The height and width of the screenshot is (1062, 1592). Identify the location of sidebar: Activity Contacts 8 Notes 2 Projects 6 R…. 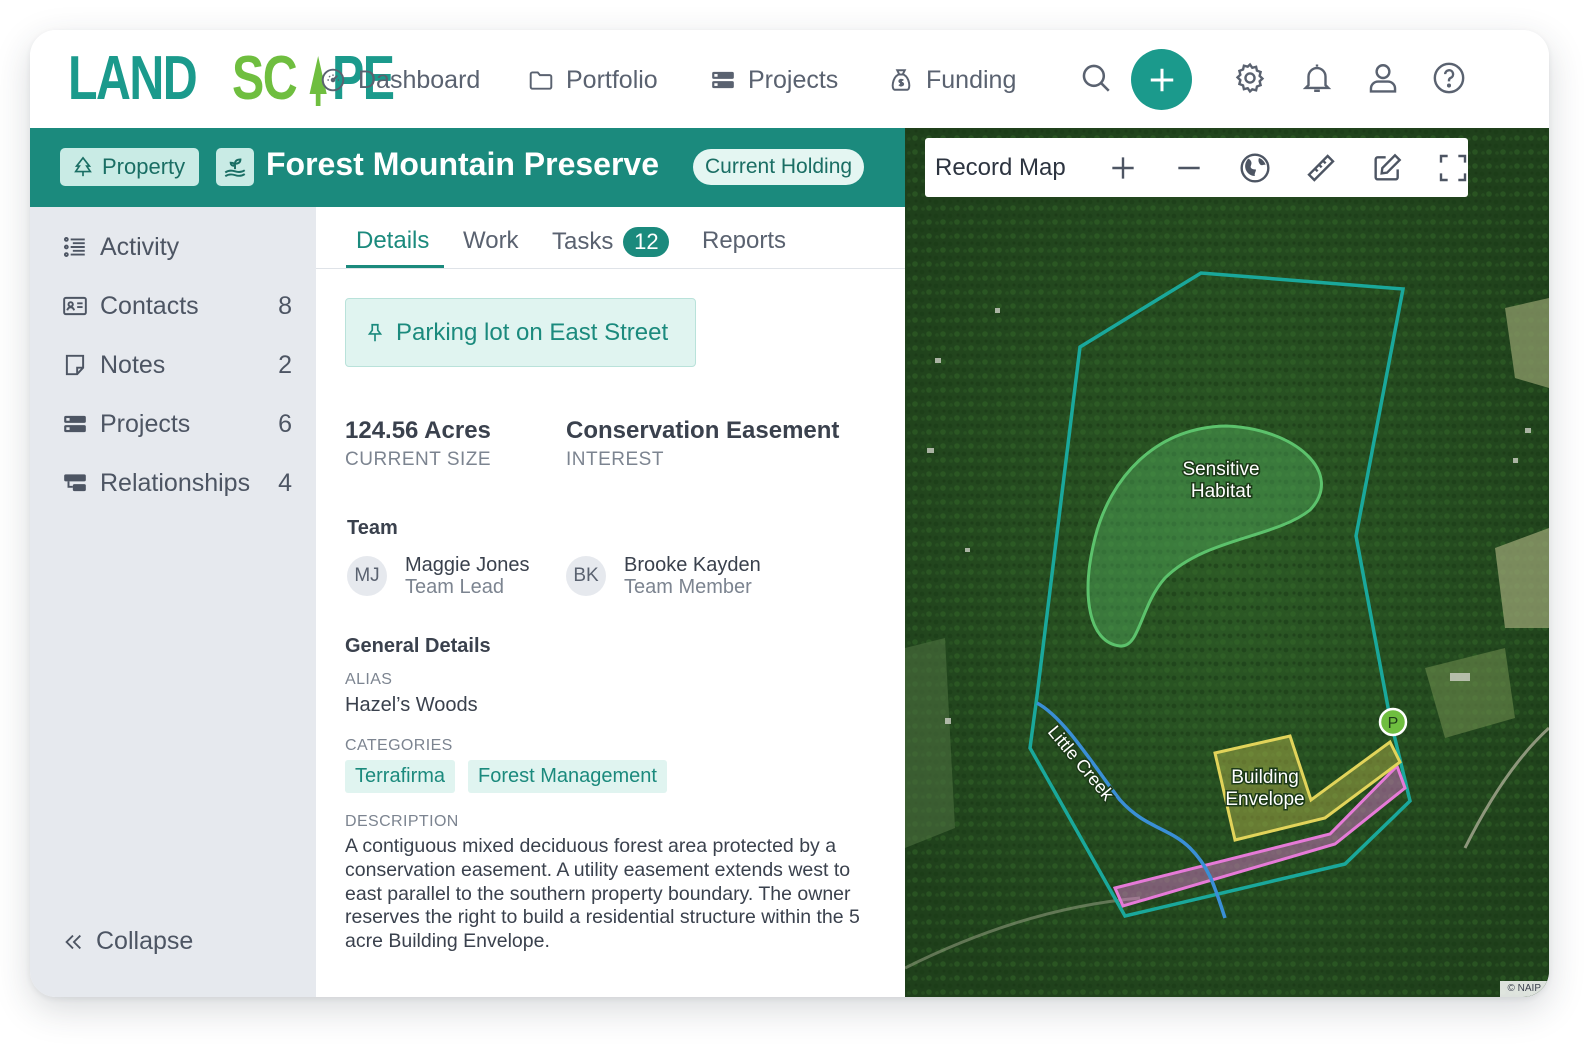
(173, 602).